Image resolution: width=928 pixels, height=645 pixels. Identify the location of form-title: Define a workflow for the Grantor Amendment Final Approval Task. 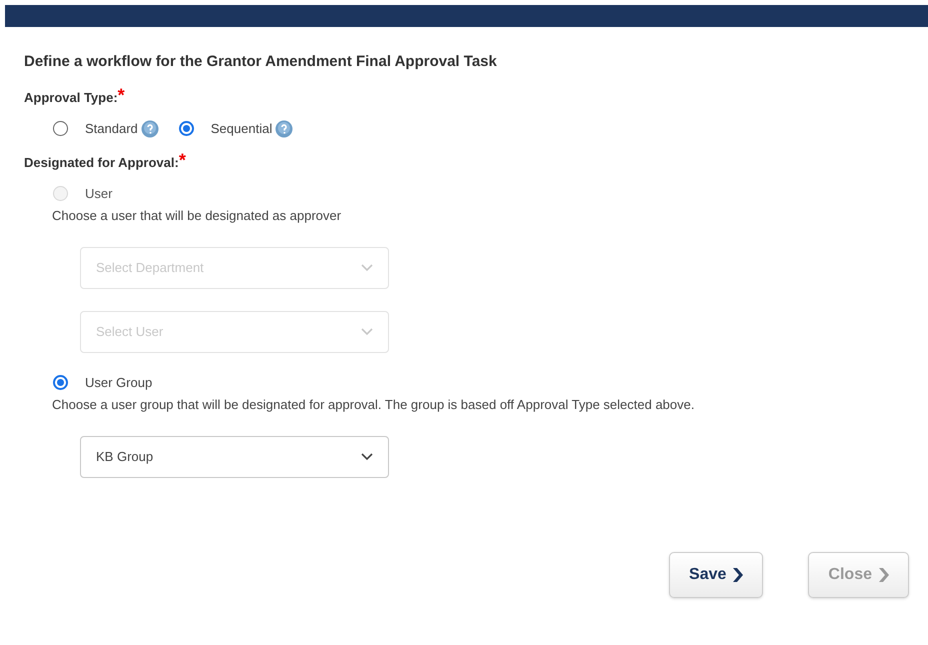
(261, 62).